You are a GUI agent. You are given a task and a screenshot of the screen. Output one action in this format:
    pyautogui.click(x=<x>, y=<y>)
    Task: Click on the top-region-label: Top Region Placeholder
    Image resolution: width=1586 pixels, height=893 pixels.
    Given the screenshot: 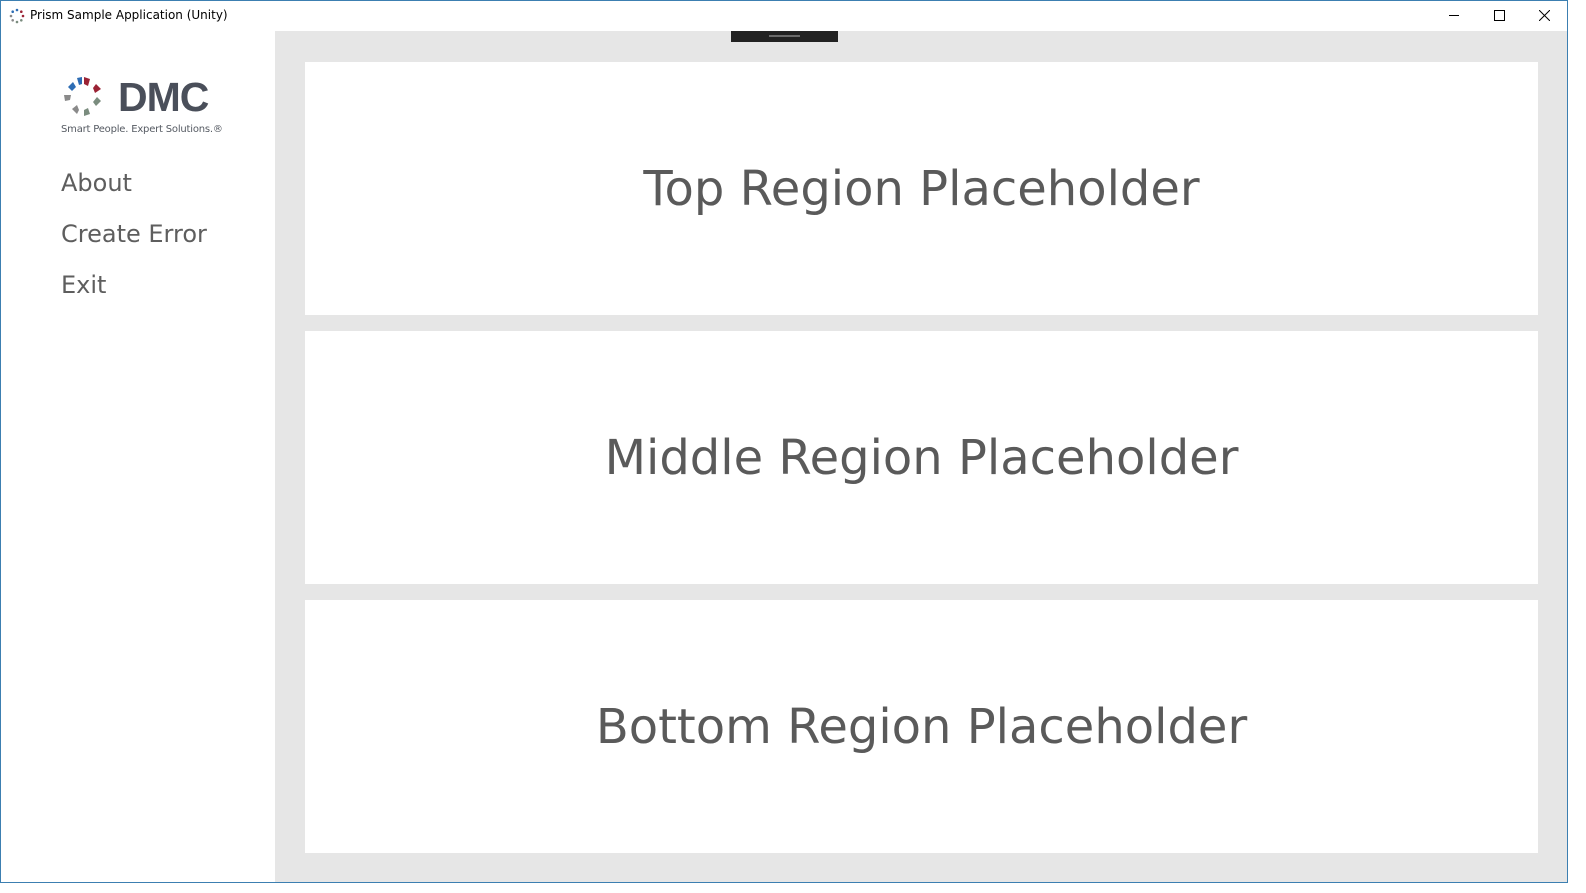 What is the action you would take?
    pyautogui.click(x=921, y=188)
    